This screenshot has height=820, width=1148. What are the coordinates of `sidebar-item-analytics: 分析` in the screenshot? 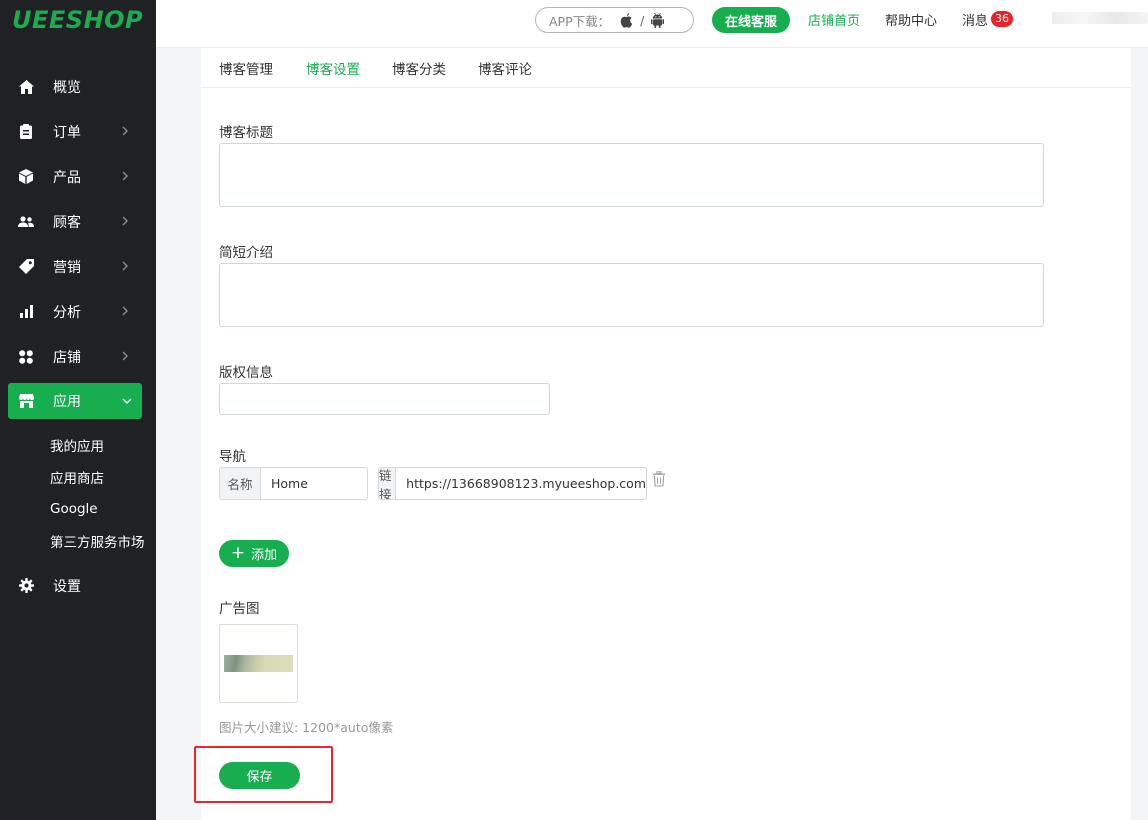 It's located at (78, 311).